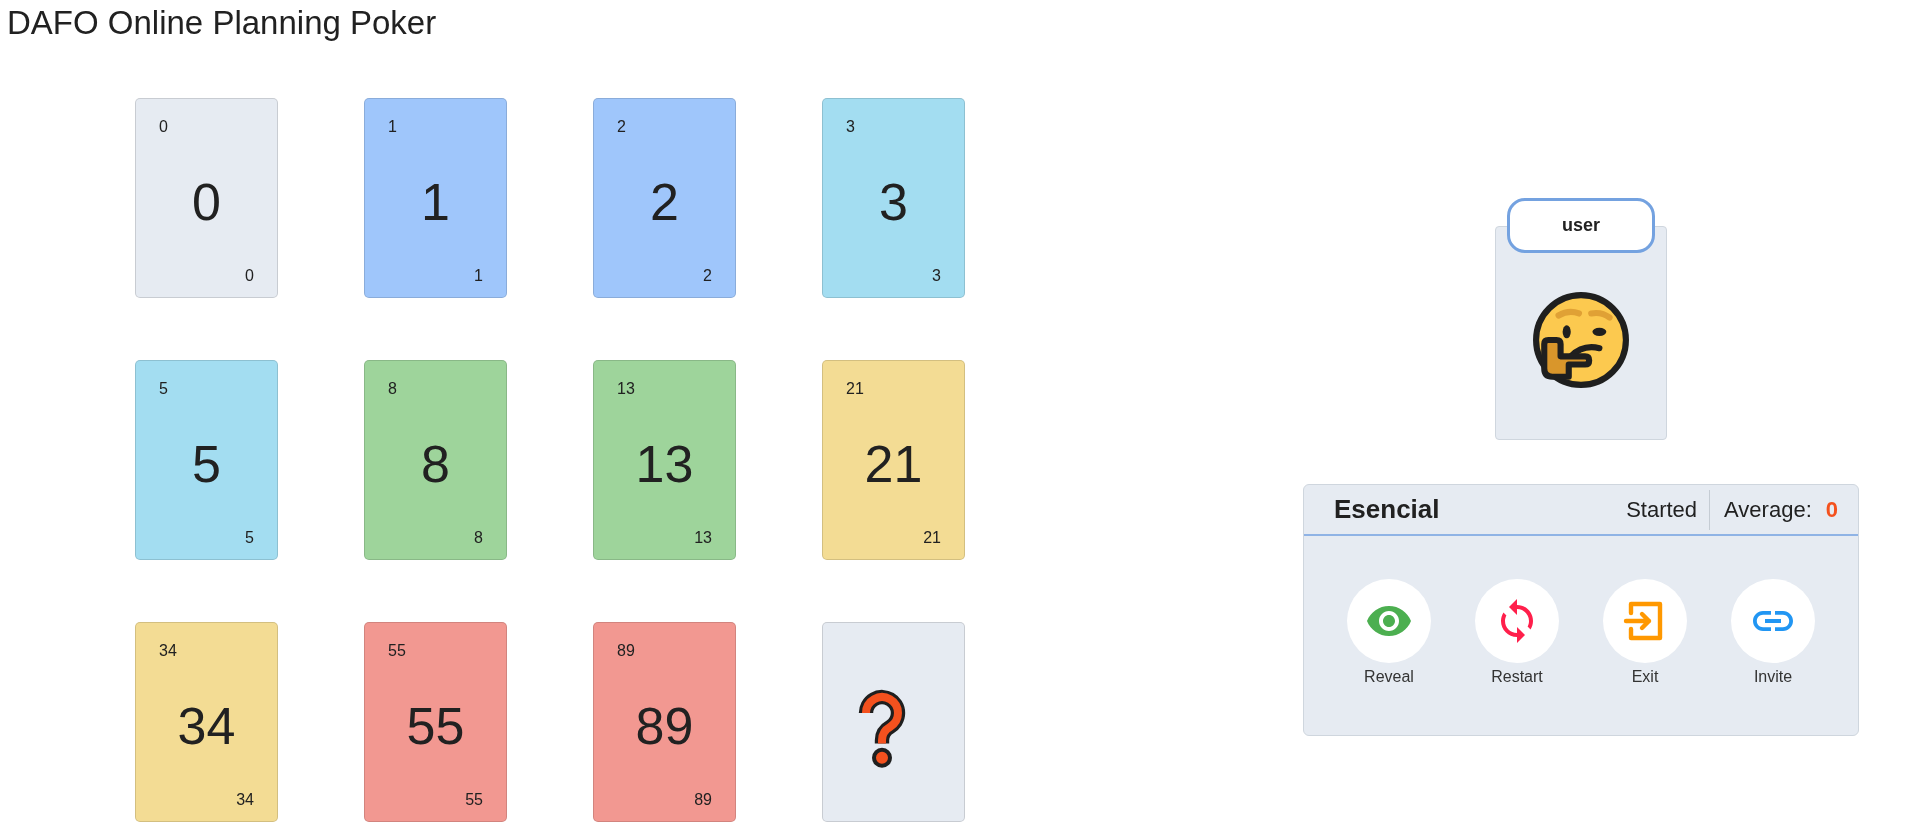 This screenshot has height=837, width=1920. What do you see at coordinates (893, 201) in the screenshot?
I see `card-value: 3` at bounding box center [893, 201].